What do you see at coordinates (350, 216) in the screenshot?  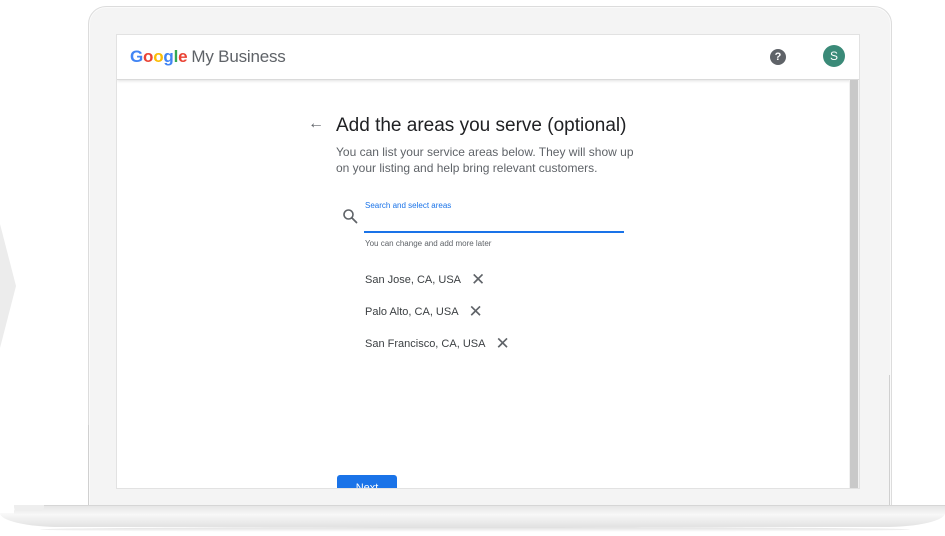 I see `search-icon` at bounding box center [350, 216].